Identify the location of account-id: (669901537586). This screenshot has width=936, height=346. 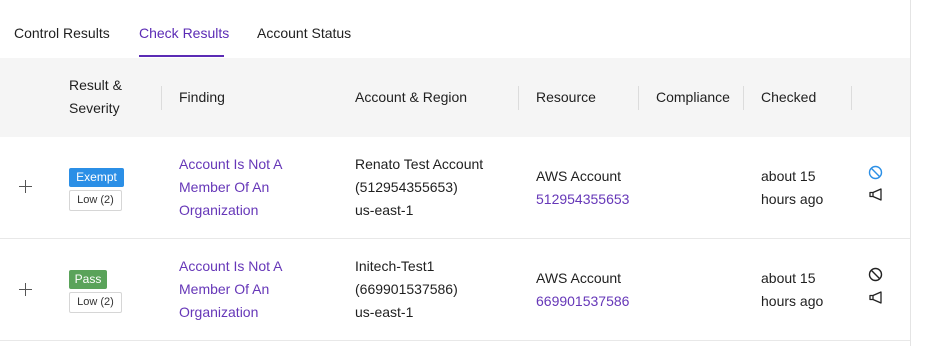
(406, 289).